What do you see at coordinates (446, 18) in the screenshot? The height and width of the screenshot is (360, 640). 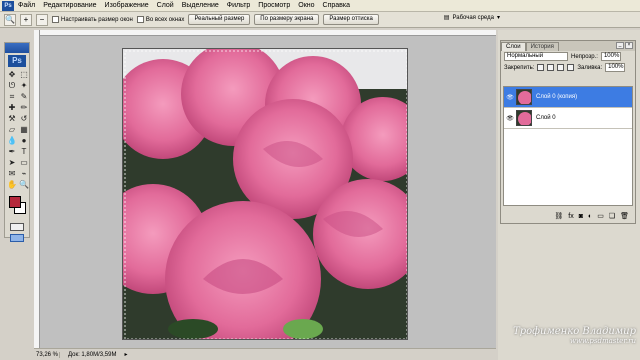 I see `workspace-icon: ▤` at bounding box center [446, 18].